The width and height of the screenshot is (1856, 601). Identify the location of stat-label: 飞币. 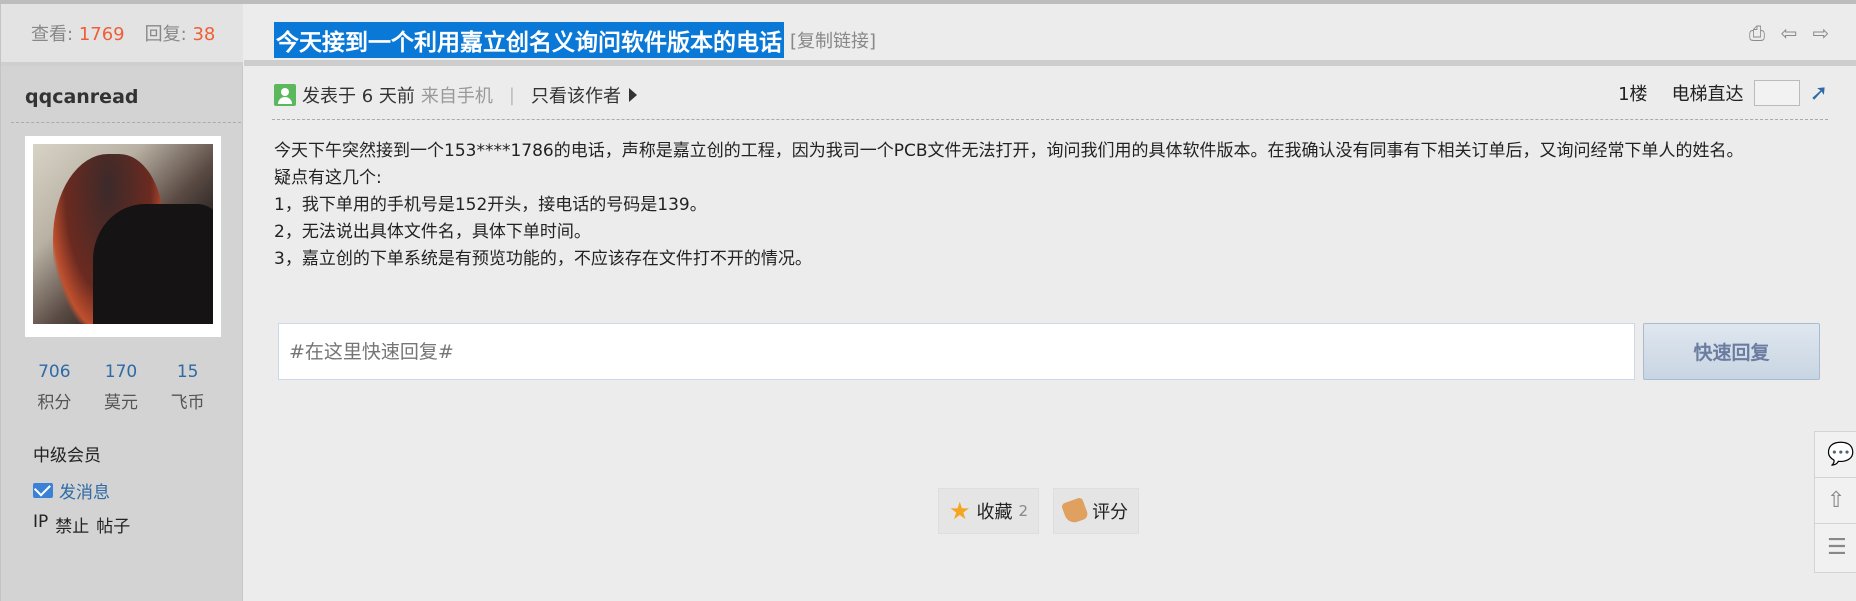
(187, 403).